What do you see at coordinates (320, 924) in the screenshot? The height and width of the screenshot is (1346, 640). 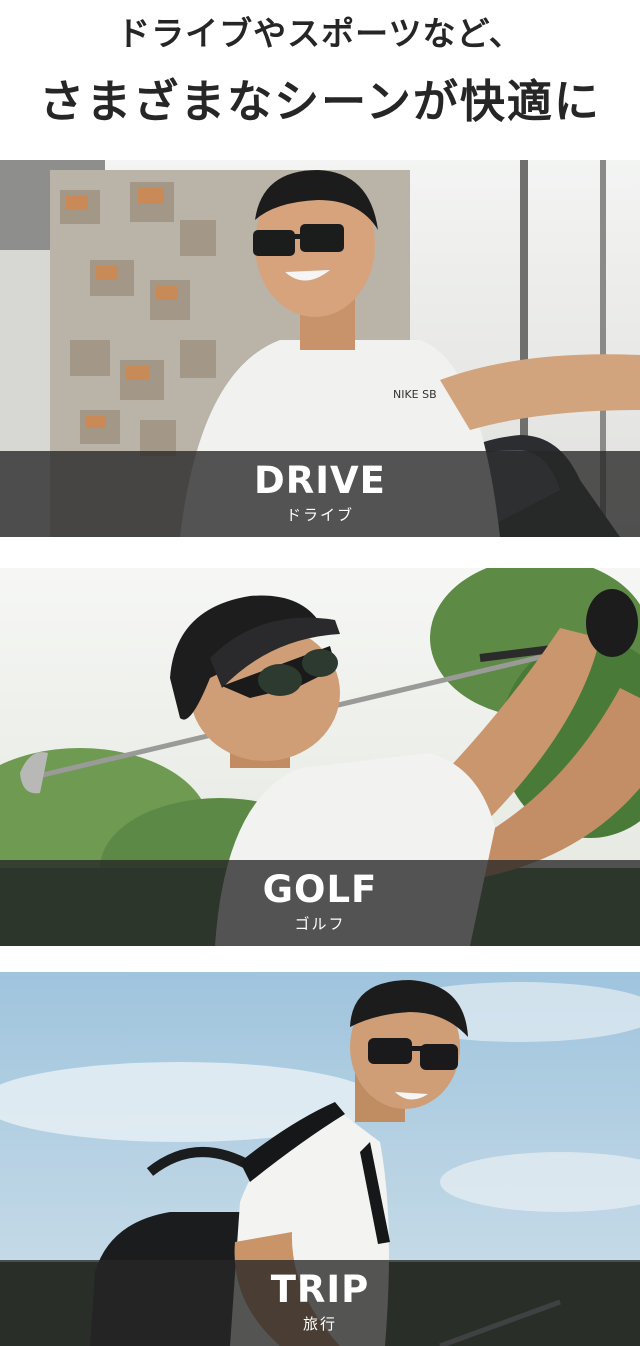 I see `golf-caption-subtitle: ゴルフ` at bounding box center [320, 924].